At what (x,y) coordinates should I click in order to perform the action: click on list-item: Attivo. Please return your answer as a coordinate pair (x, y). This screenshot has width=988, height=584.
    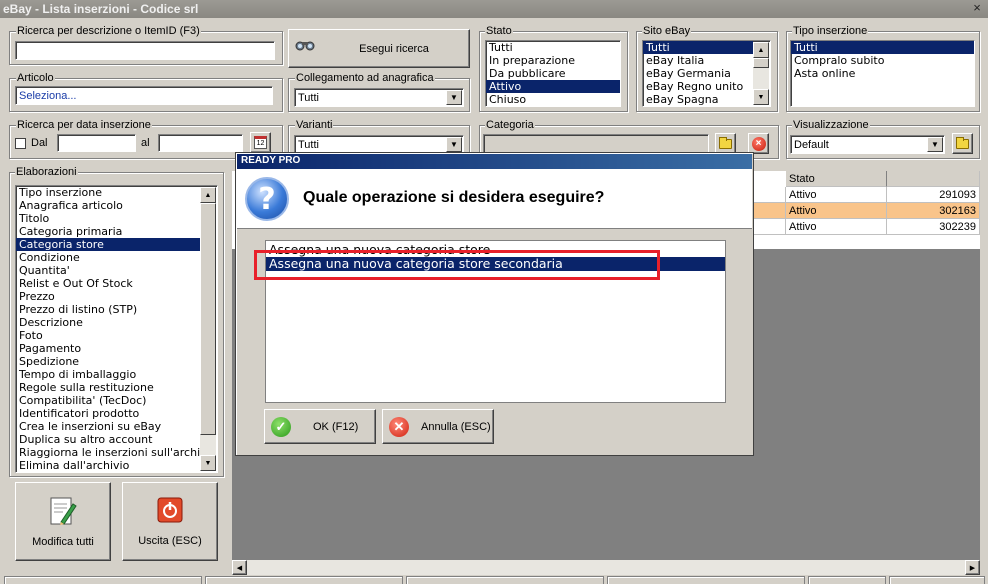
    Looking at the image, I should click on (553, 86).